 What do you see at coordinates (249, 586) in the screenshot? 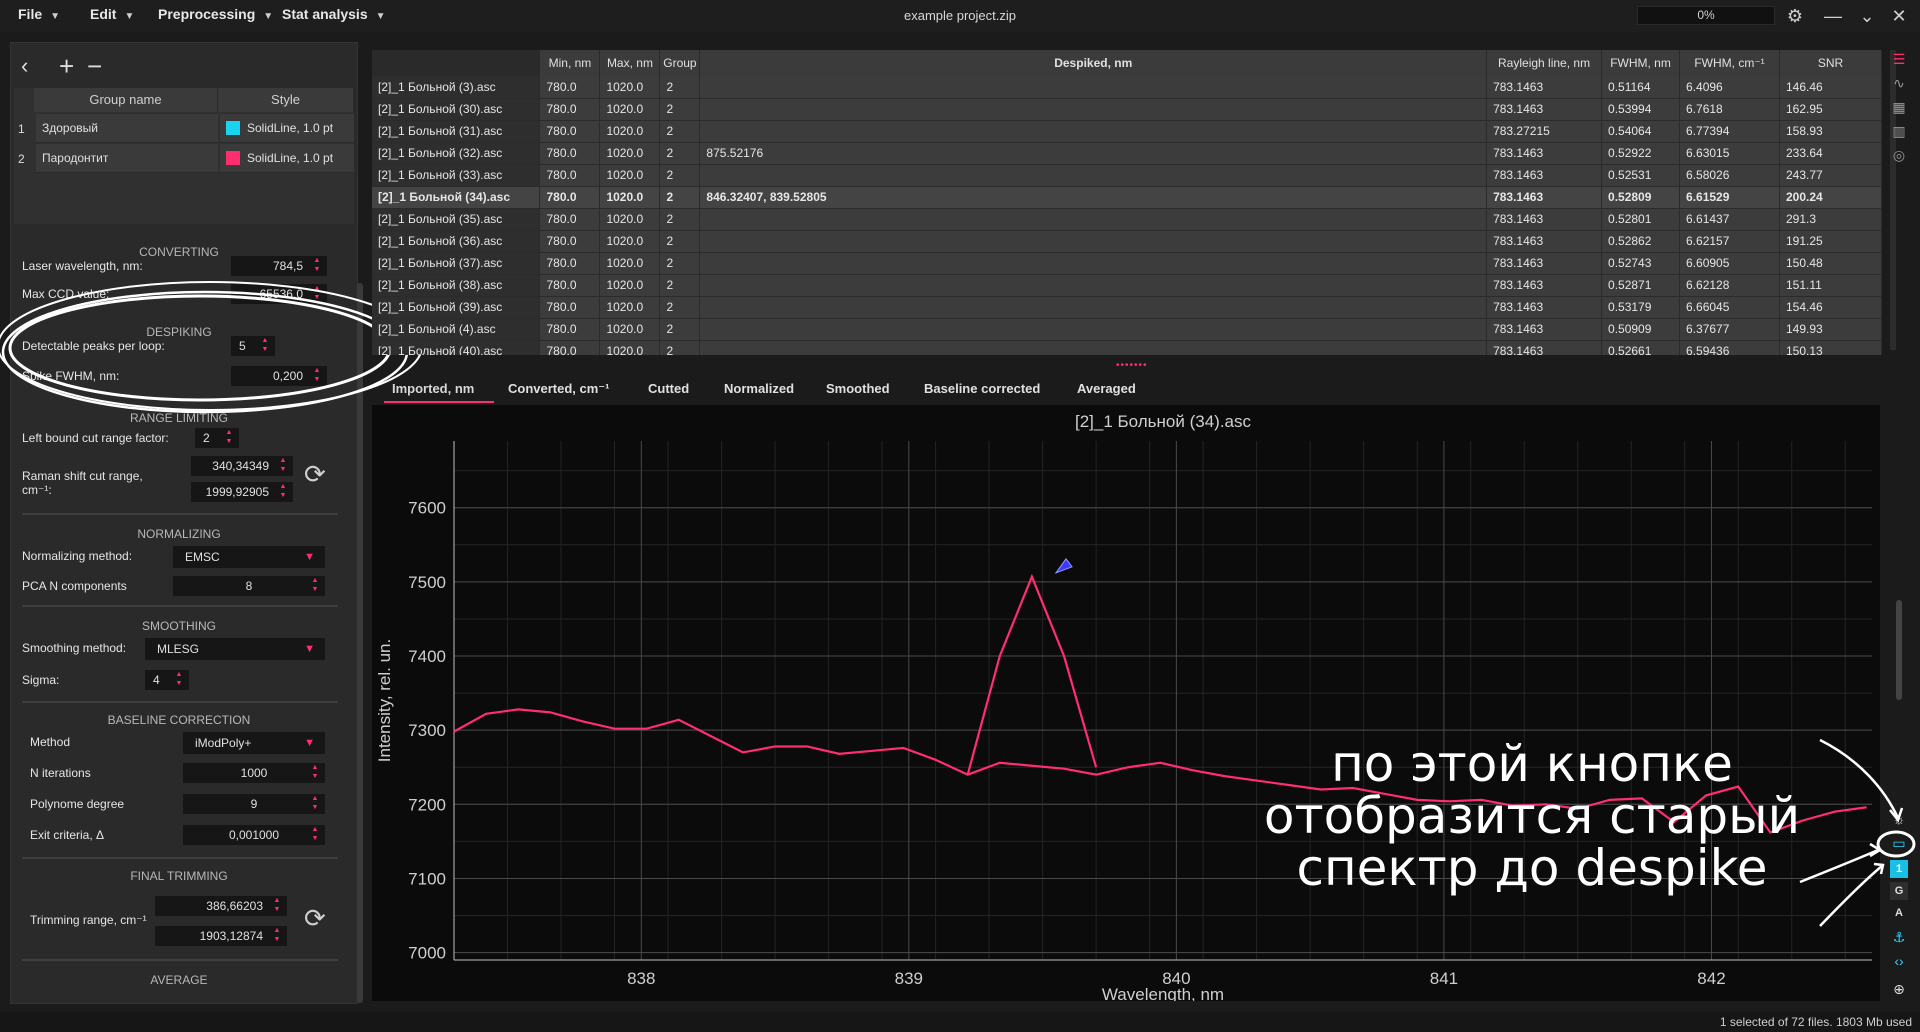
I see `pca-components-input: 8 ▲ ▼` at bounding box center [249, 586].